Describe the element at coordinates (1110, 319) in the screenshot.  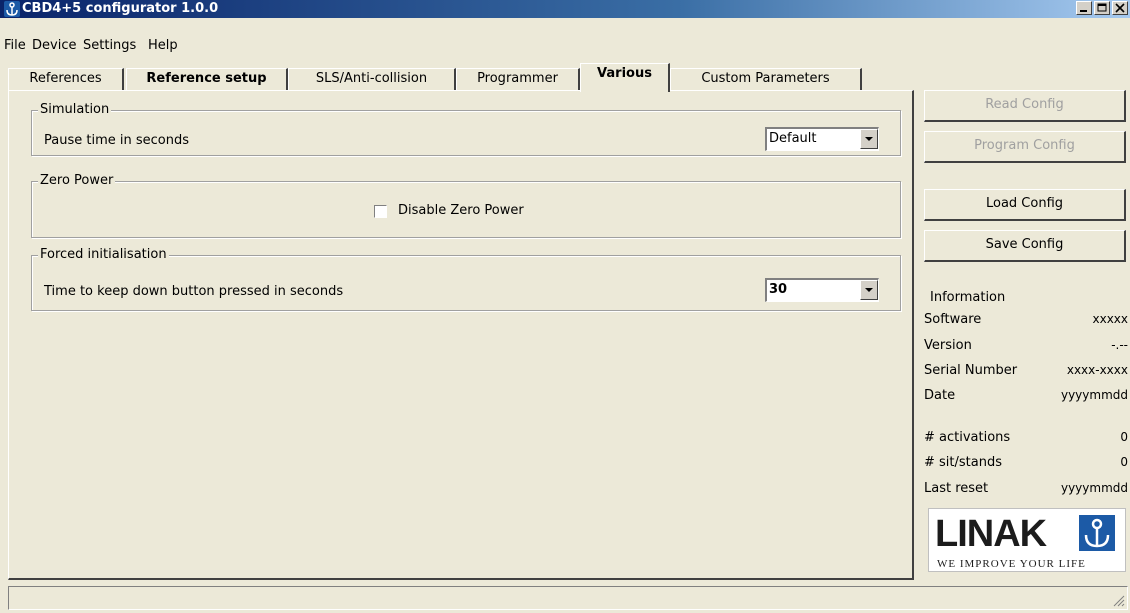
I see `info-value: xxxxx` at that location.